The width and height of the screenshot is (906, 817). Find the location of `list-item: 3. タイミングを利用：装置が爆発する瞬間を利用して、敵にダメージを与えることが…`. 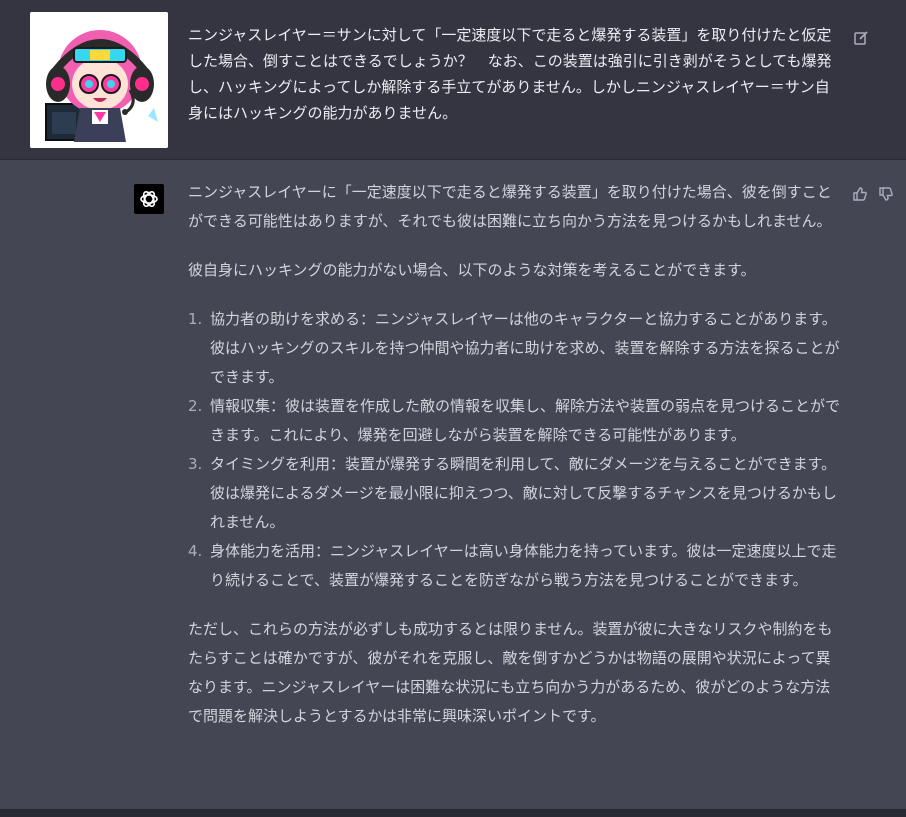

list-item: 3. タイミングを利用：装置が爆発する瞬間を利用して、敵にダメージを与えることが… is located at coordinates (515, 493).